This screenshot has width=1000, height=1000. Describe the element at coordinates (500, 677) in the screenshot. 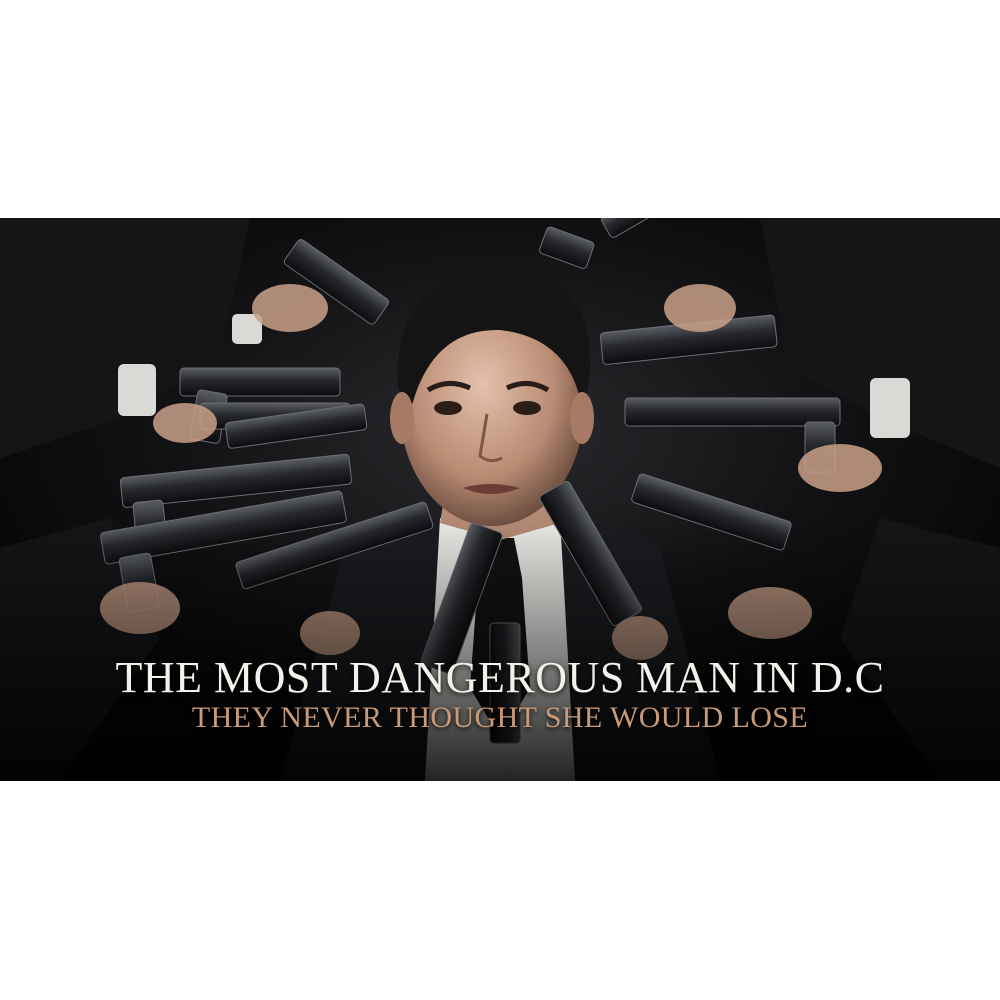

I see `poster-title: THE MOST DANGEROUS MAN IN D.C` at that location.